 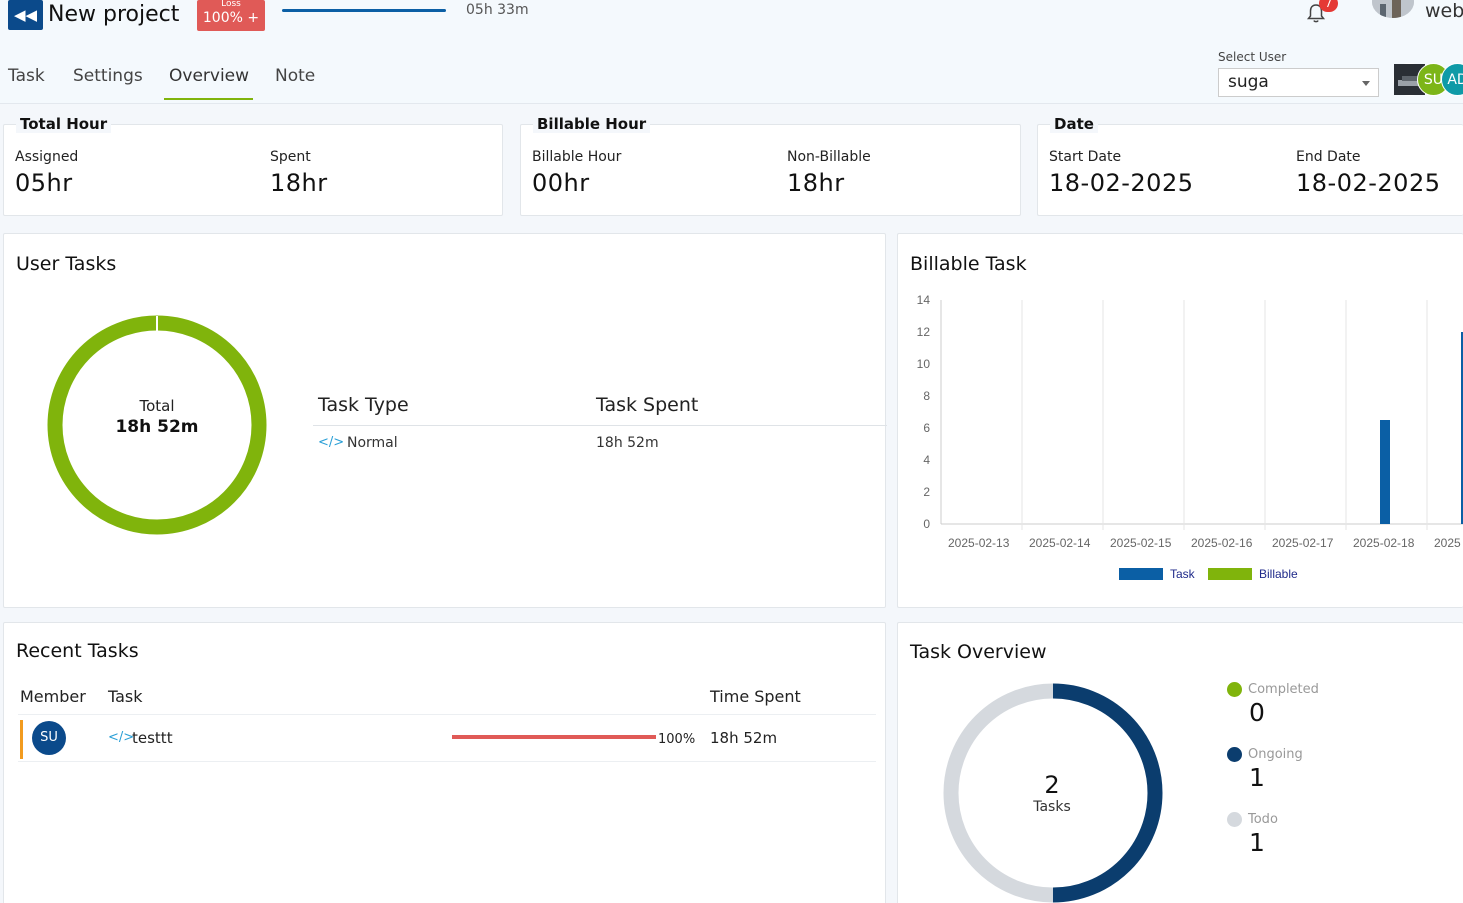 What do you see at coordinates (744, 738) in the screenshot?
I see `task-time-spent: 18h 52m` at bounding box center [744, 738].